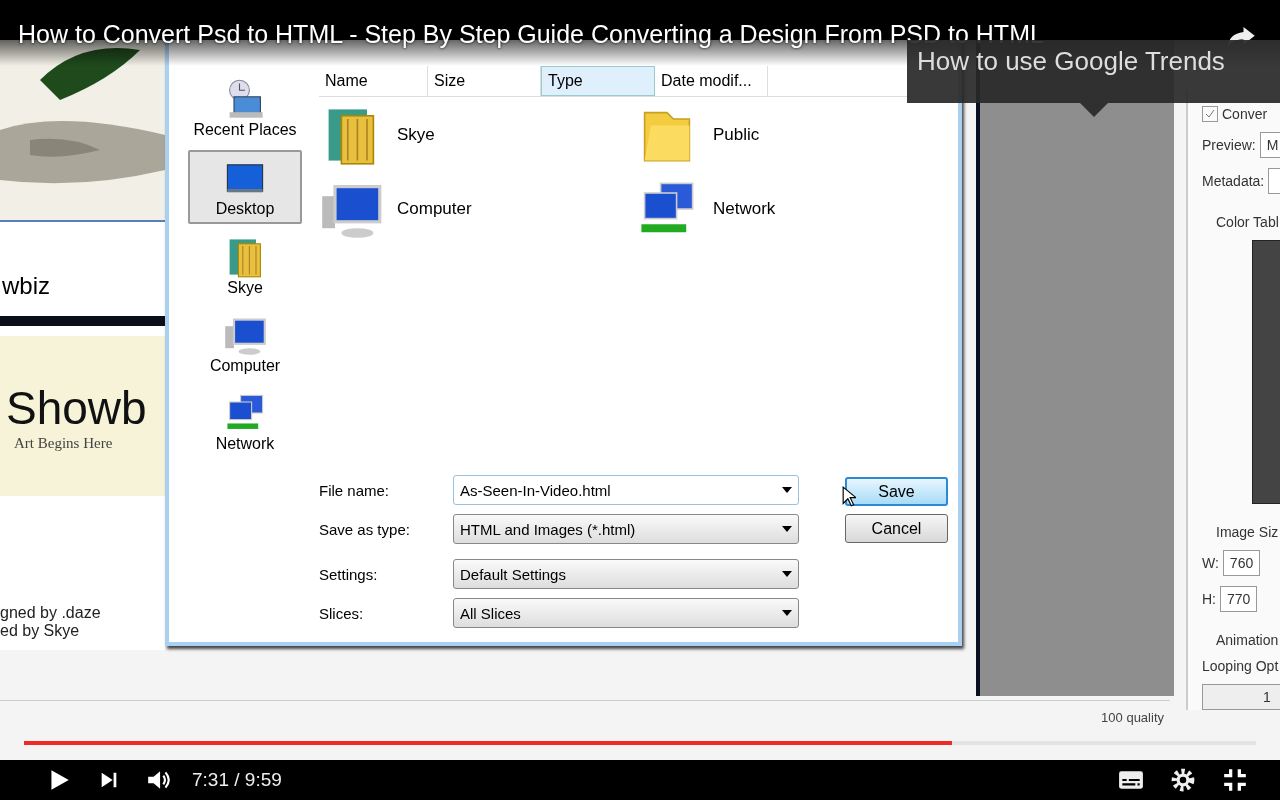 This screenshot has width=1280, height=800. Describe the element at coordinates (365, 529) in the screenshot. I see `field-label: Save as type:` at that location.